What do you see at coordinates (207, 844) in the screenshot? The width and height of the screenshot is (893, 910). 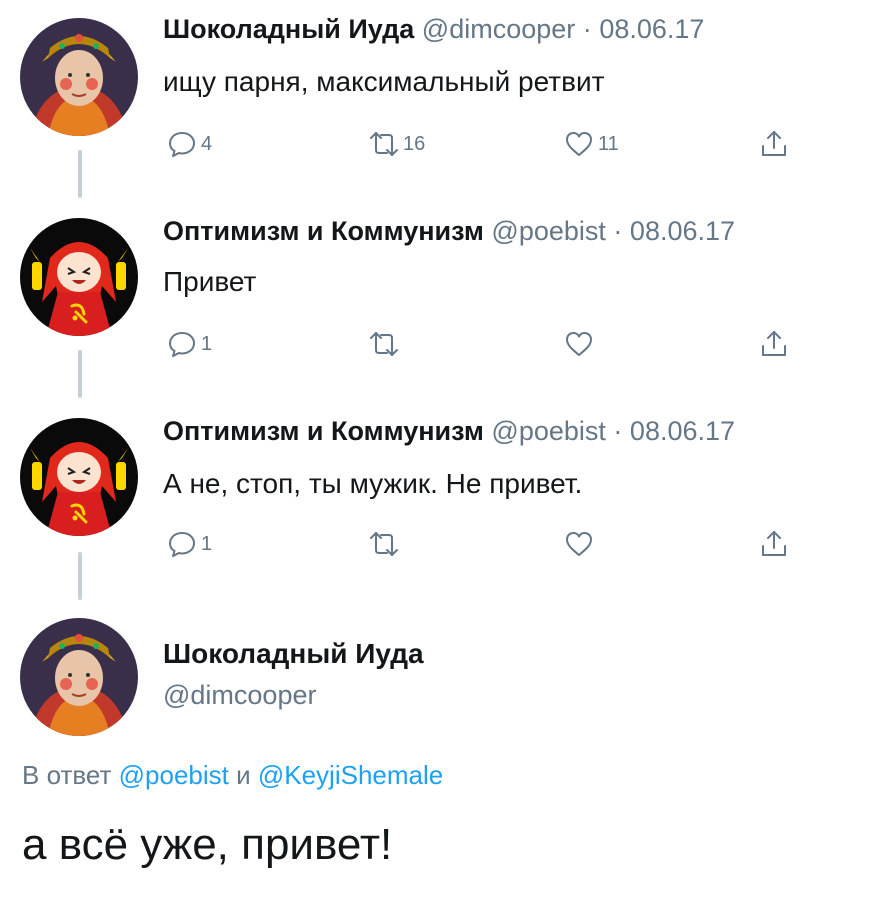 I see `tweet-text: а всё уже, привет!` at bounding box center [207, 844].